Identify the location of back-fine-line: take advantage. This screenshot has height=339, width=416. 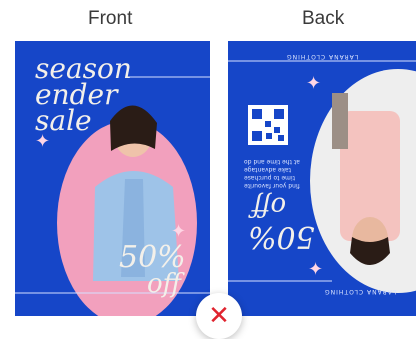
(267, 169).